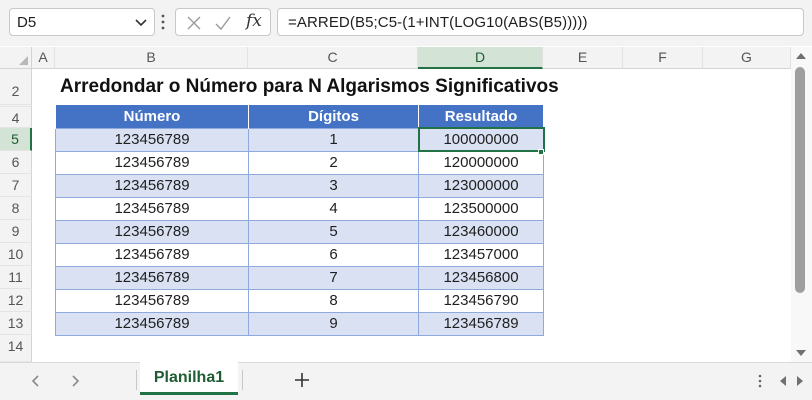  Describe the element at coordinates (16, 58) in the screenshot. I see `select-all-corner` at that location.